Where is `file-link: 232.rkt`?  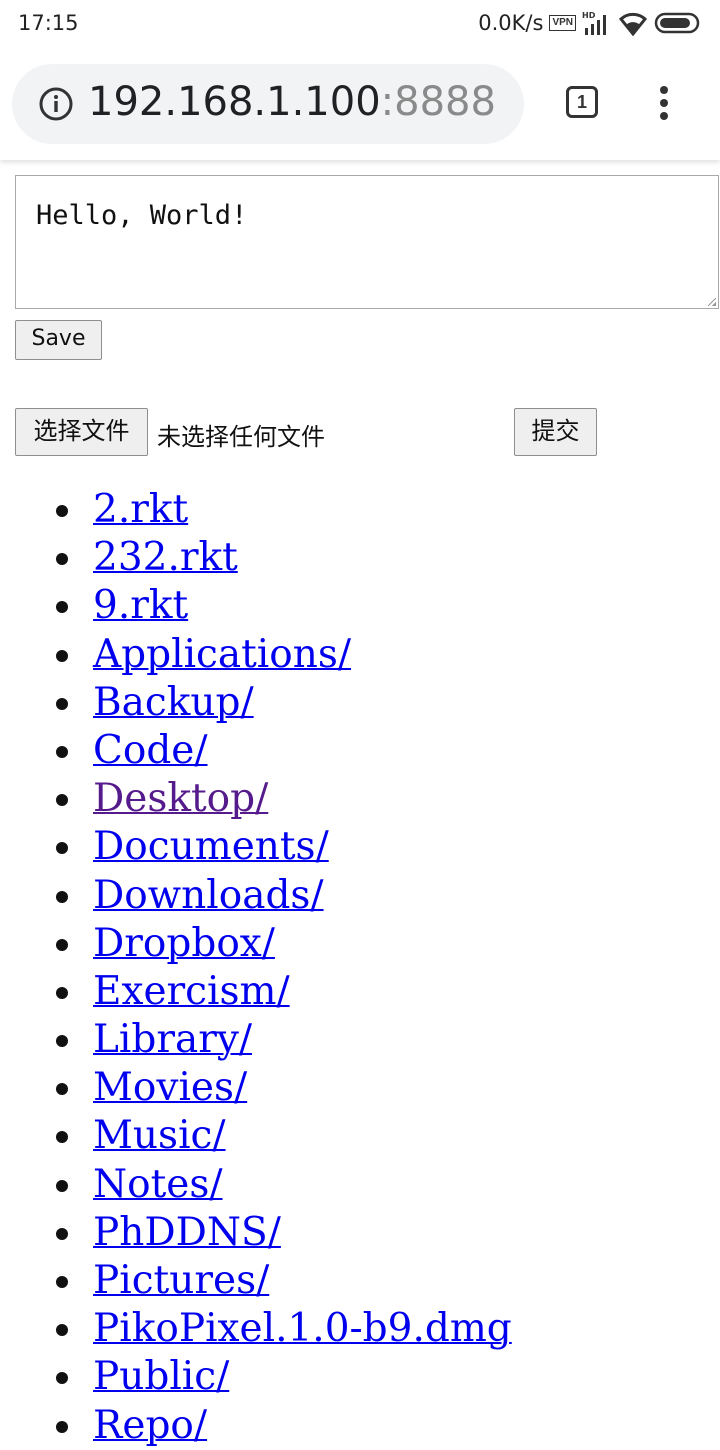
file-link: 232.rkt is located at coordinates (165, 558).